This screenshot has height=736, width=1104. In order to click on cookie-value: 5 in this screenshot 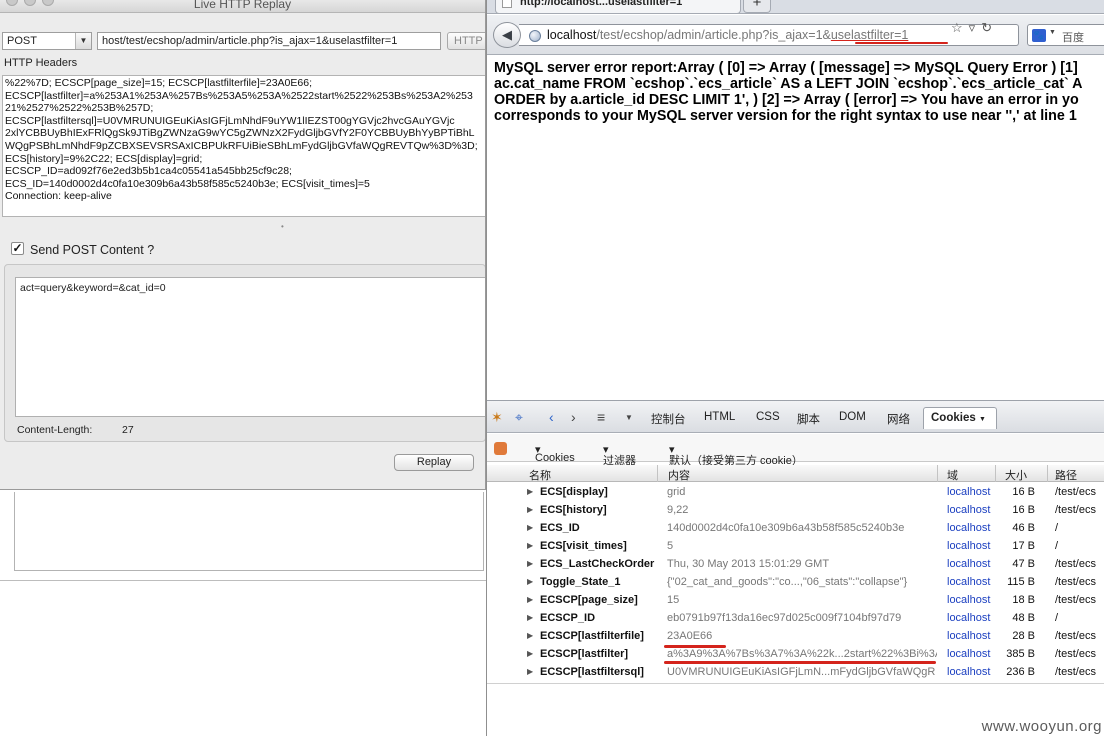, I will do `click(670, 546)`.